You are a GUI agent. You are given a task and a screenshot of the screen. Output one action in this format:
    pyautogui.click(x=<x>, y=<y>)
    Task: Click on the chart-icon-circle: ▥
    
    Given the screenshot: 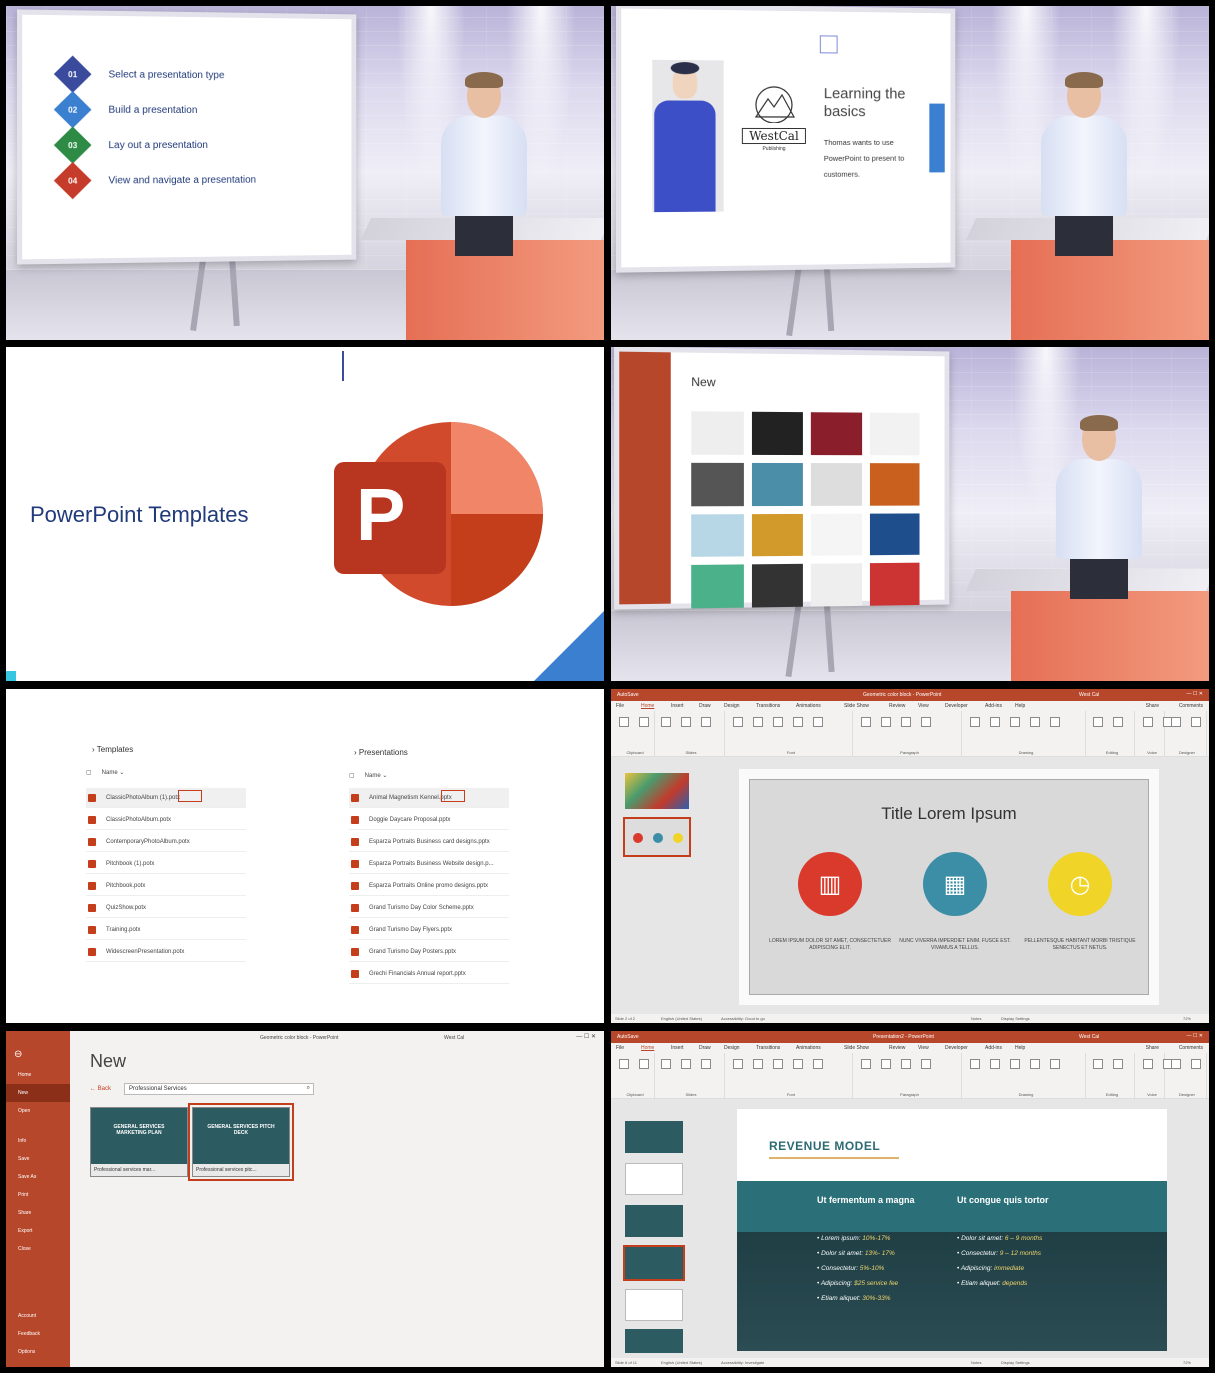 What is the action you would take?
    pyautogui.click(x=830, y=884)
    